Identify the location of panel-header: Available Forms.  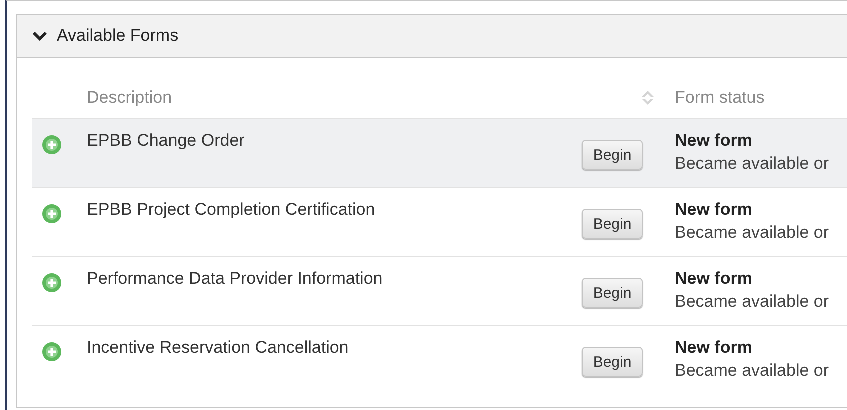
(432, 36).